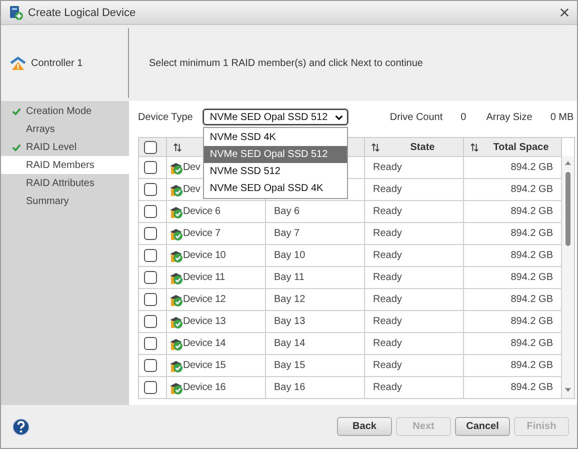  I want to click on table-cell: Bay 13, so click(315, 321).